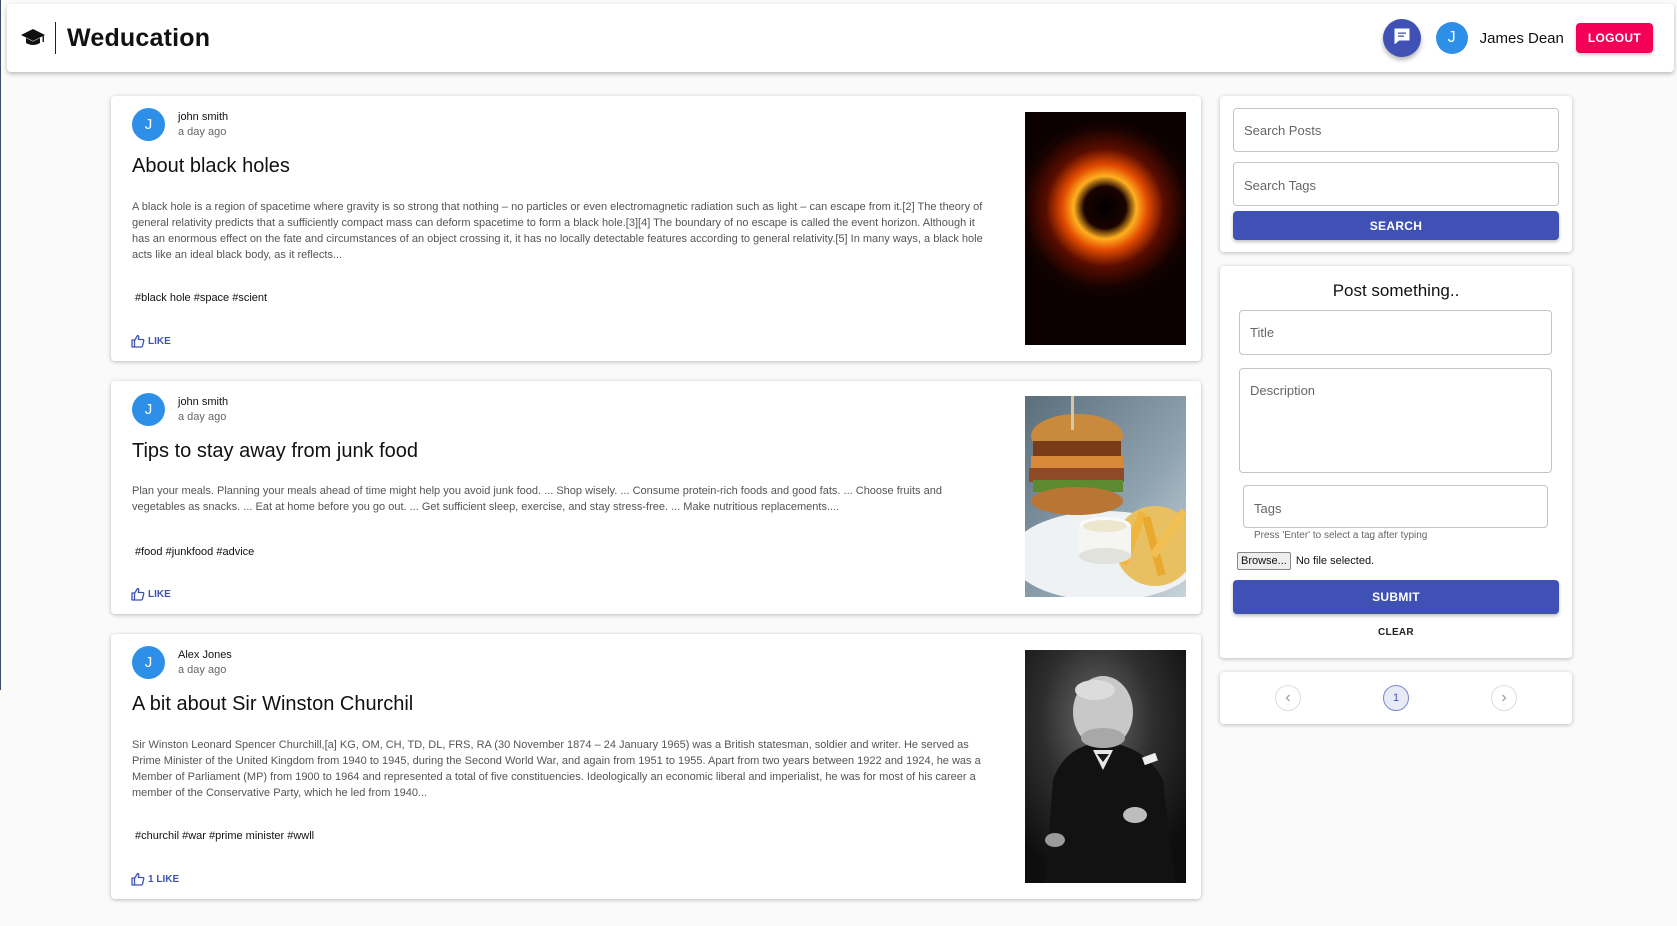  I want to click on post-header: J Alex Jones a day ago, so click(182, 662).